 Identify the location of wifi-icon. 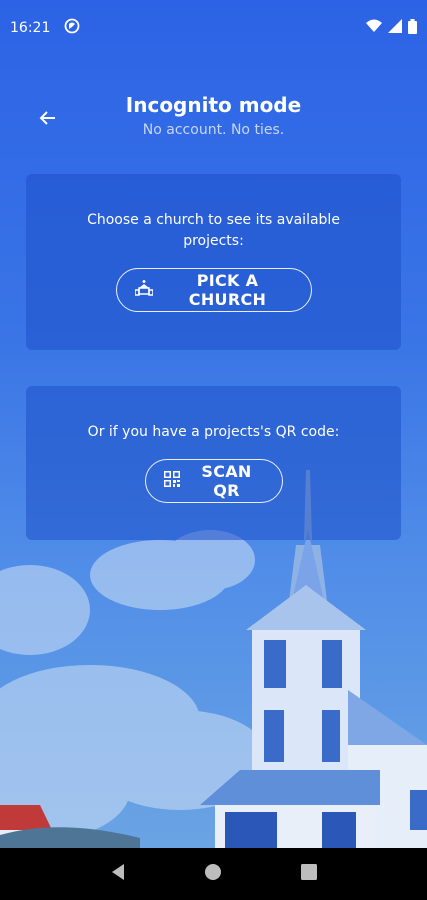
(374, 28).